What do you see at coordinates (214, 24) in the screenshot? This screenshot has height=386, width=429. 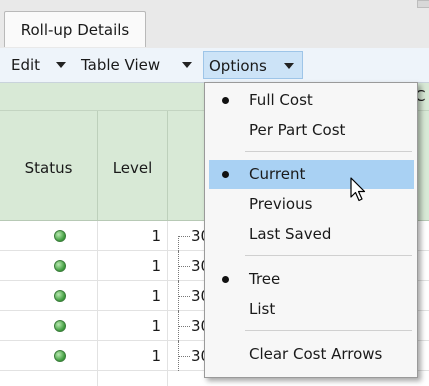 I see `tab-strip: Roll-up Details` at bounding box center [214, 24].